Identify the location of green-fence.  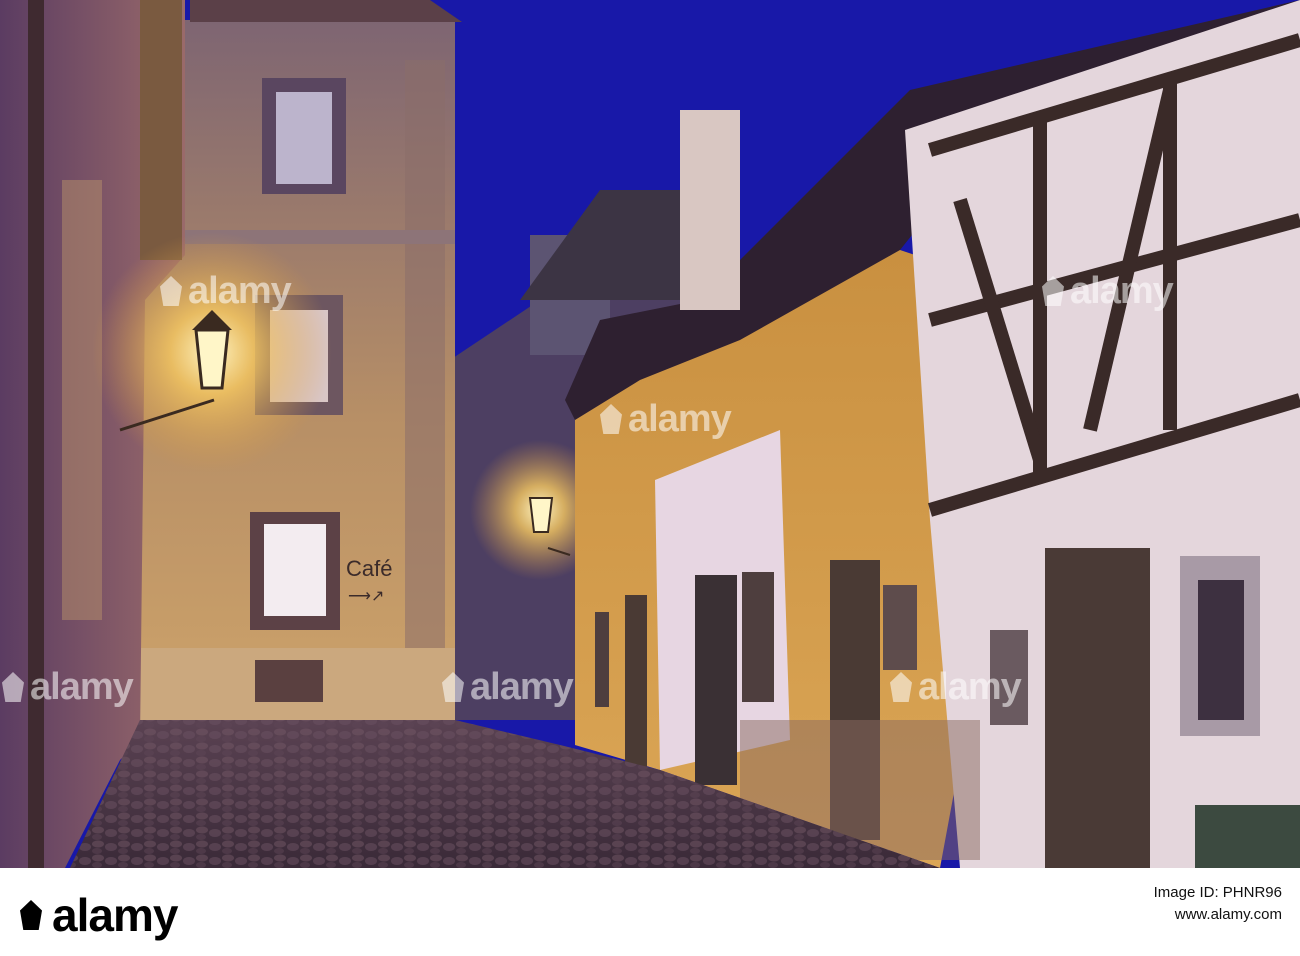
(1247, 836).